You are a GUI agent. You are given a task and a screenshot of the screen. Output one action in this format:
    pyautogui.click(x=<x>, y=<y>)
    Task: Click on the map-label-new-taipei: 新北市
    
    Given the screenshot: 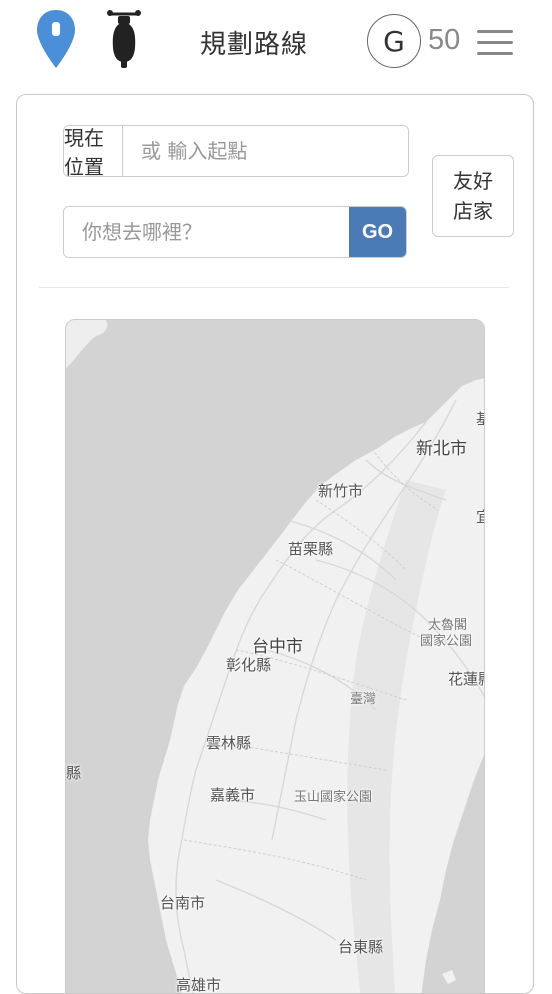 What is the action you would take?
    pyautogui.click(x=441, y=449)
    